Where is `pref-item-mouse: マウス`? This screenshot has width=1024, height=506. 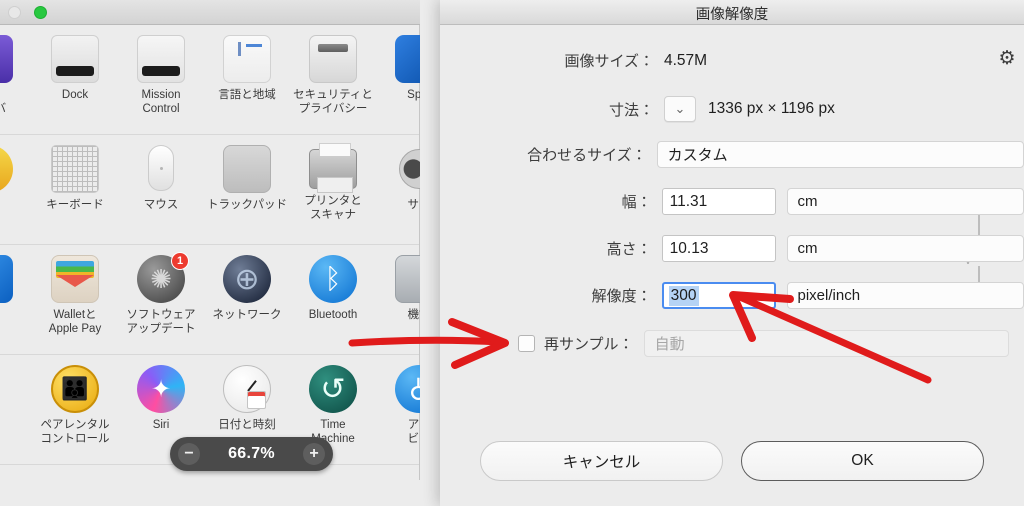 pref-item-mouse: マウス is located at coordinates (161, 189).